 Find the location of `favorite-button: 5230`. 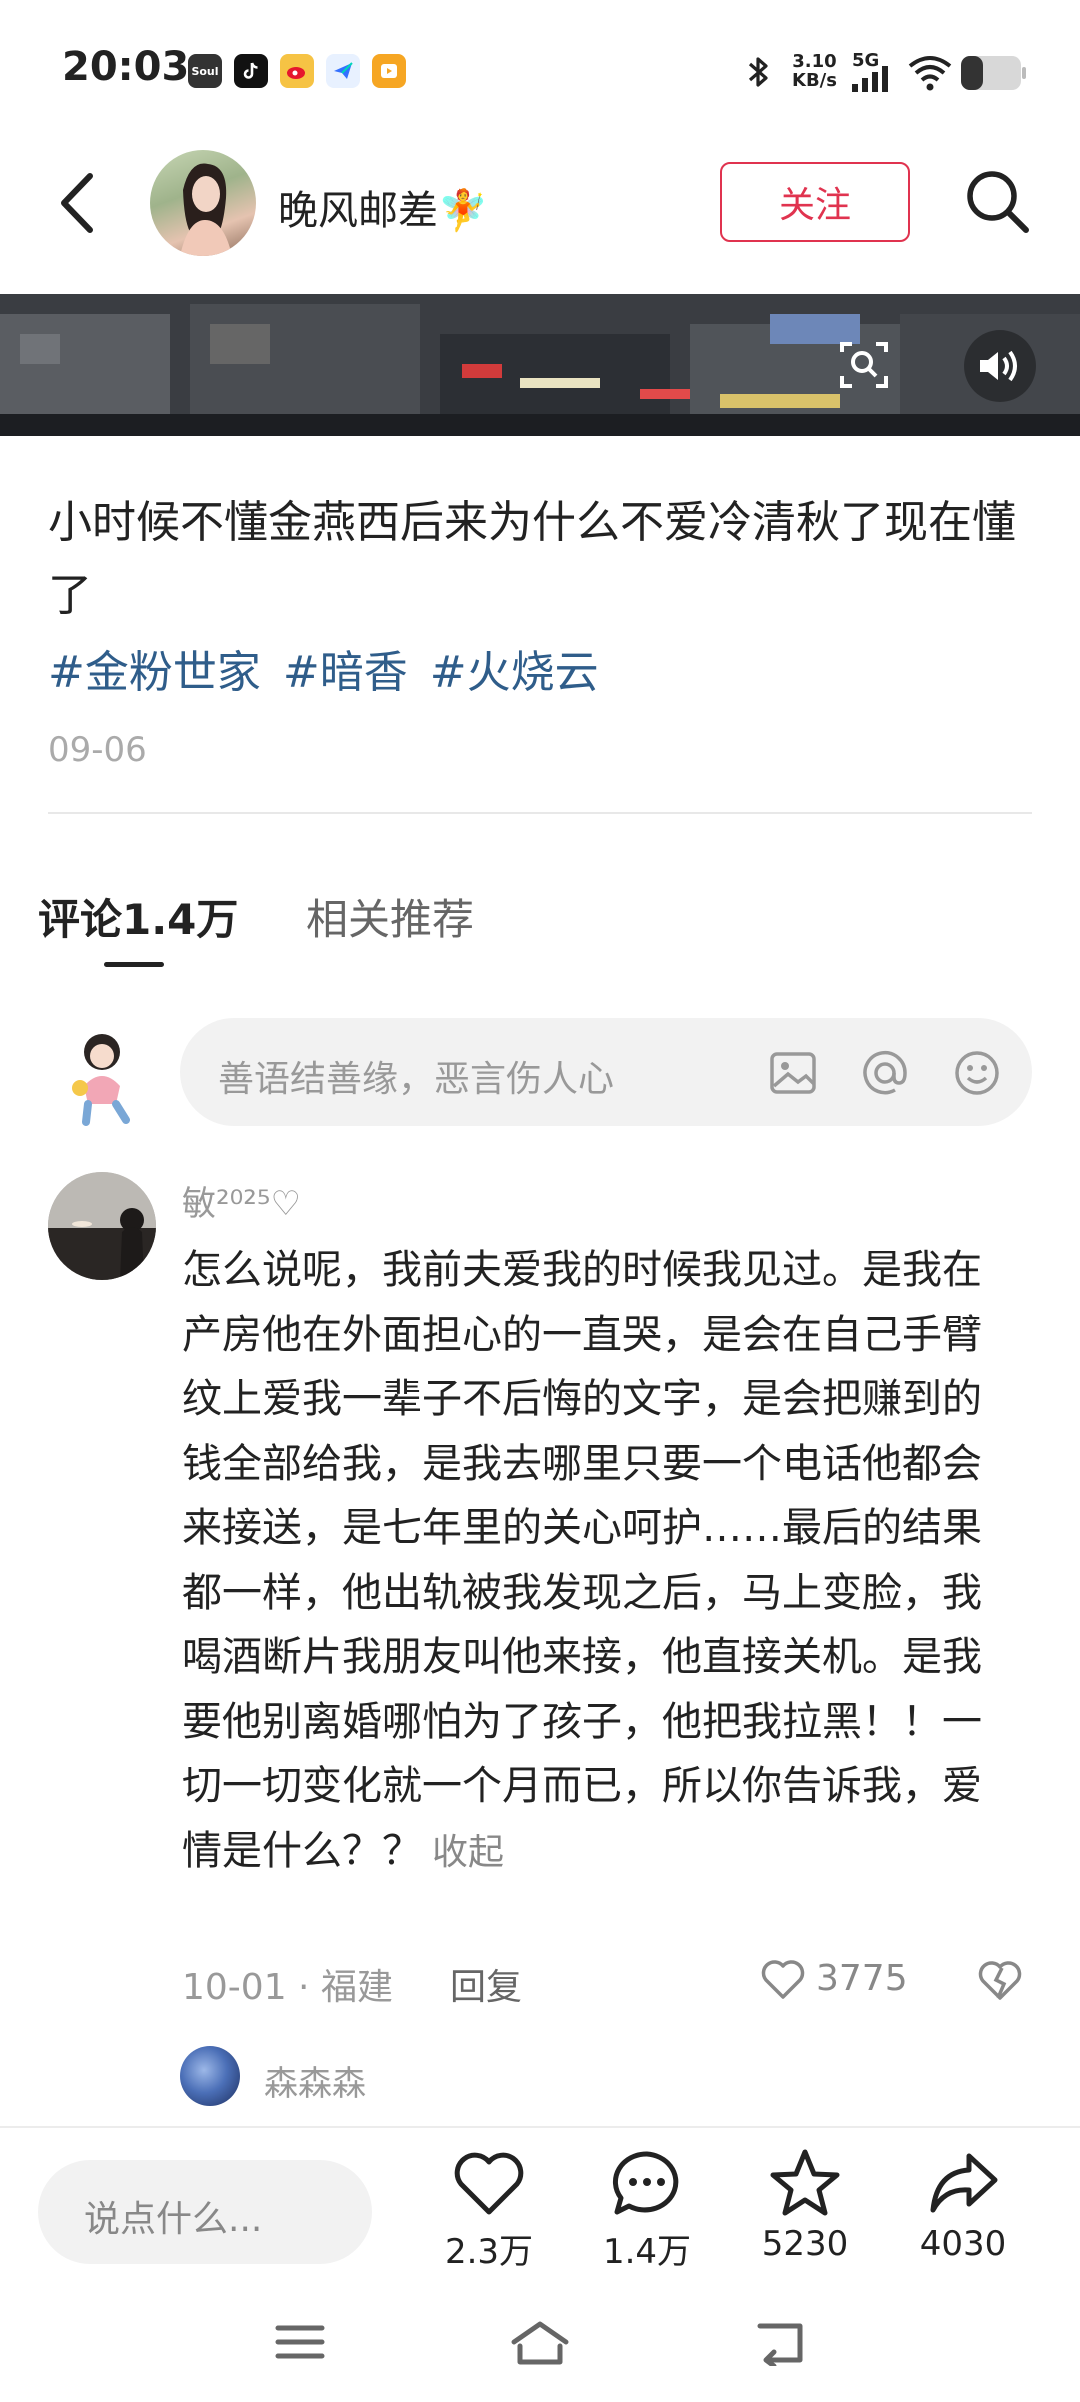

favorite-button: 5230 is located at coordinates (805, 2206).